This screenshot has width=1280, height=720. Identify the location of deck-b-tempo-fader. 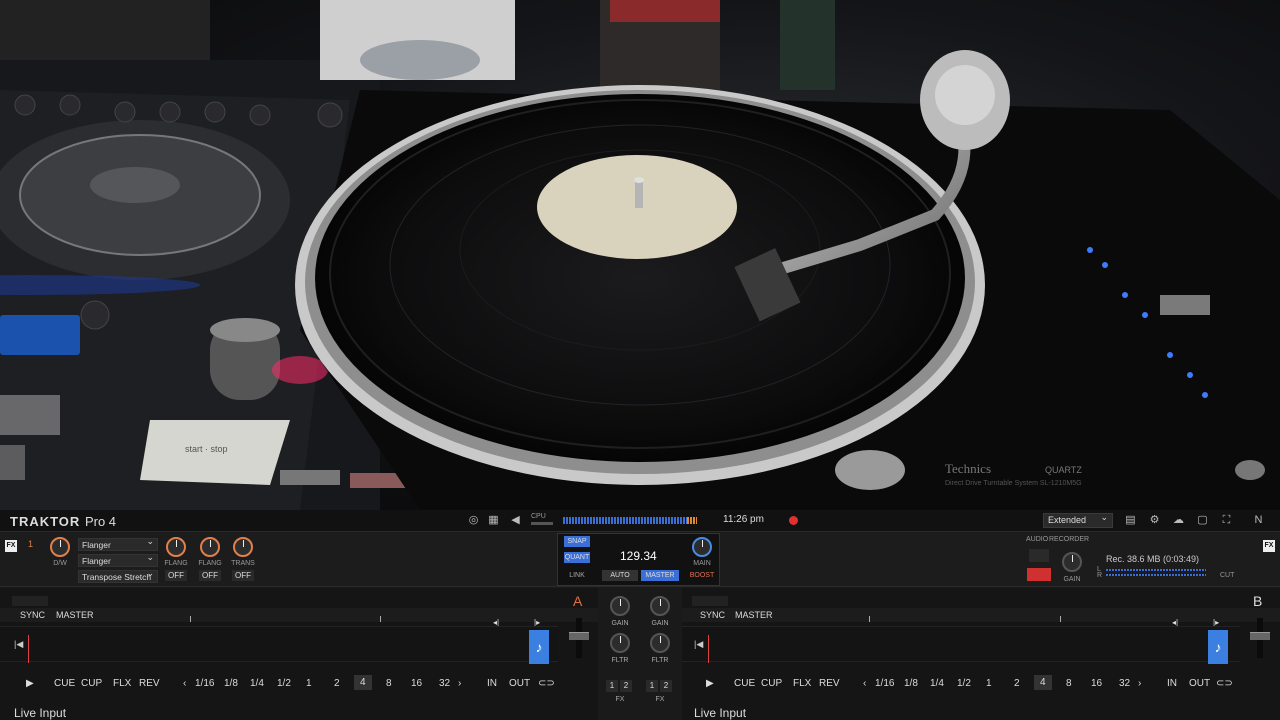
(1260, 638).